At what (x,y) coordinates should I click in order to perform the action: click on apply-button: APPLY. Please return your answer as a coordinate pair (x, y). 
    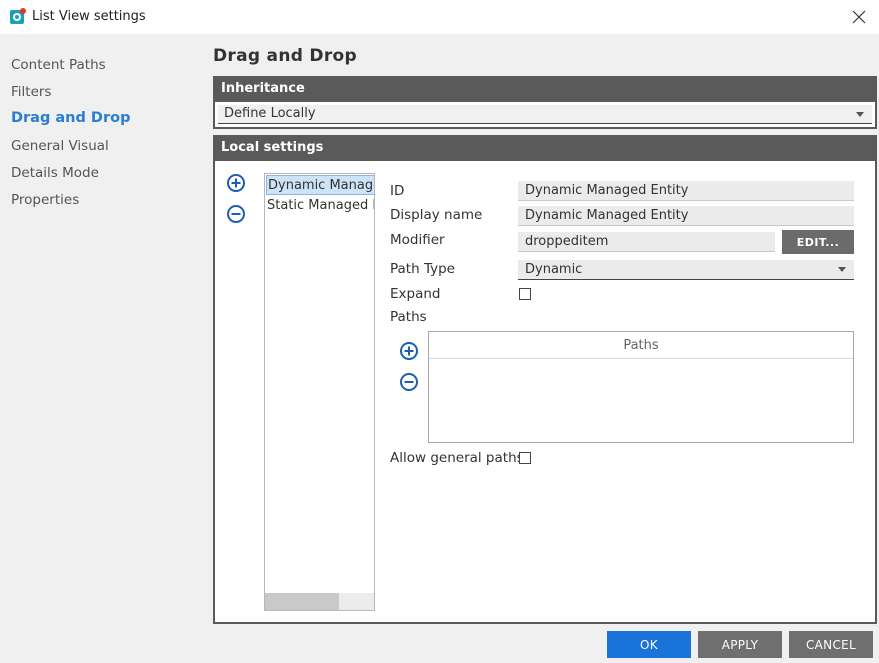
    Looking at the image, I should click on (740, 644).